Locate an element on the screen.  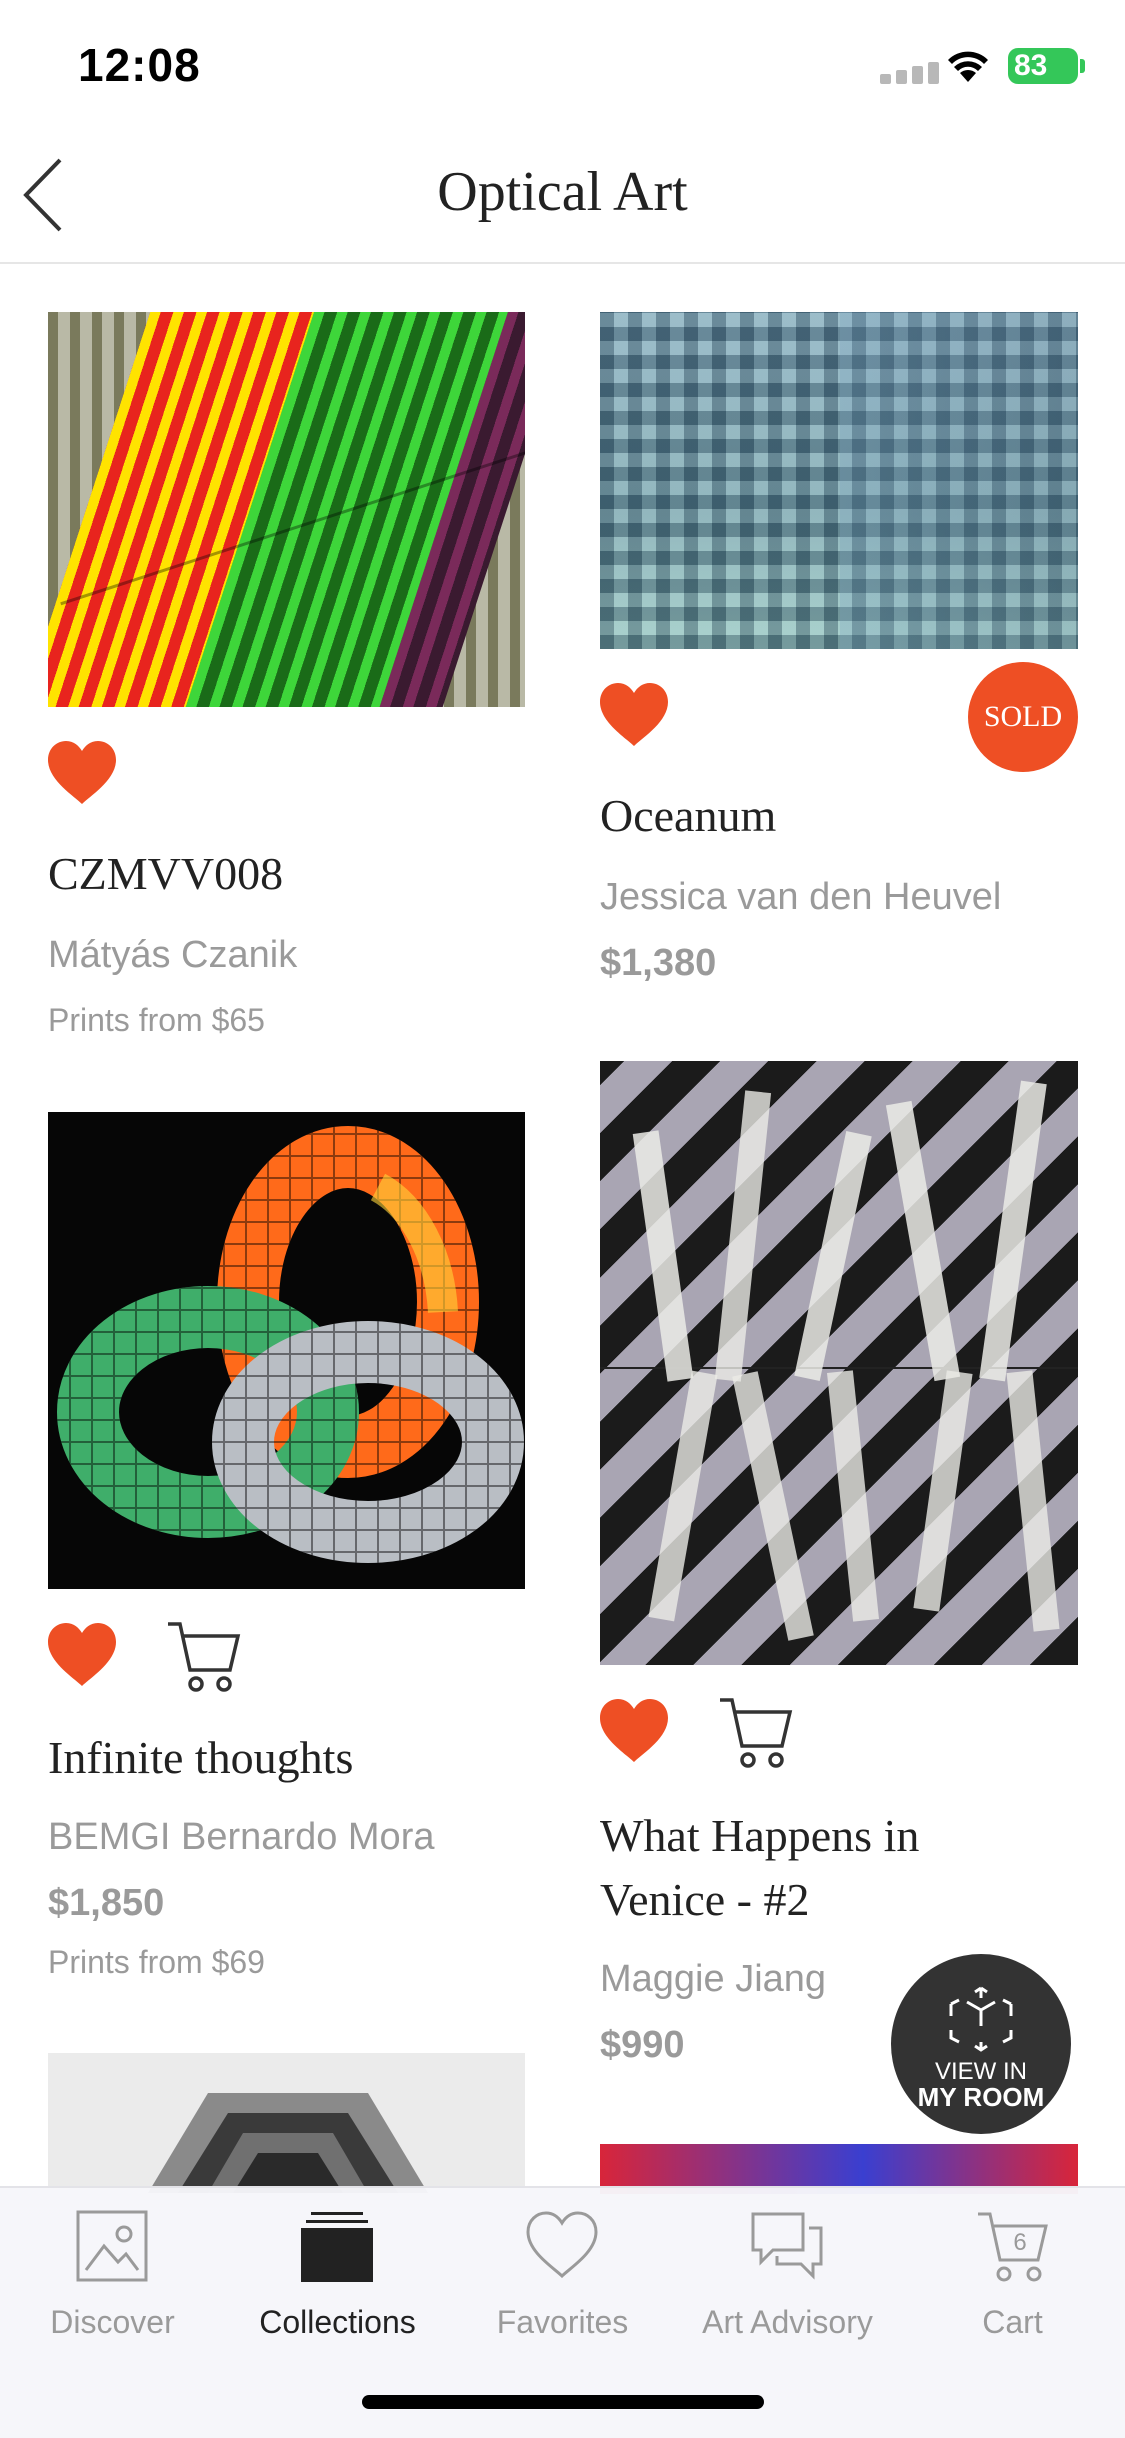
collections-icon is located at coordinates (337, 2247).